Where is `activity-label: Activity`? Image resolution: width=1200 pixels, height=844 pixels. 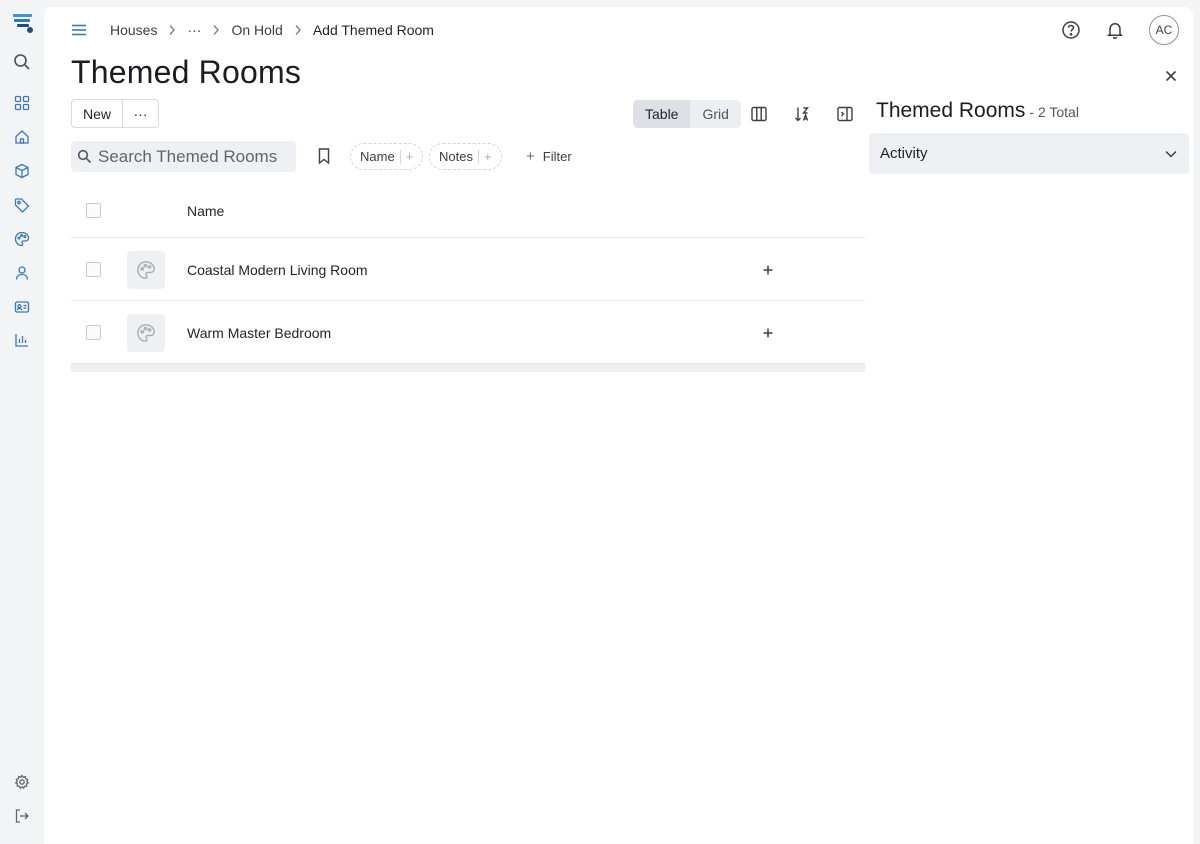 activity-label: Activity is located at coordinates (904, 153).